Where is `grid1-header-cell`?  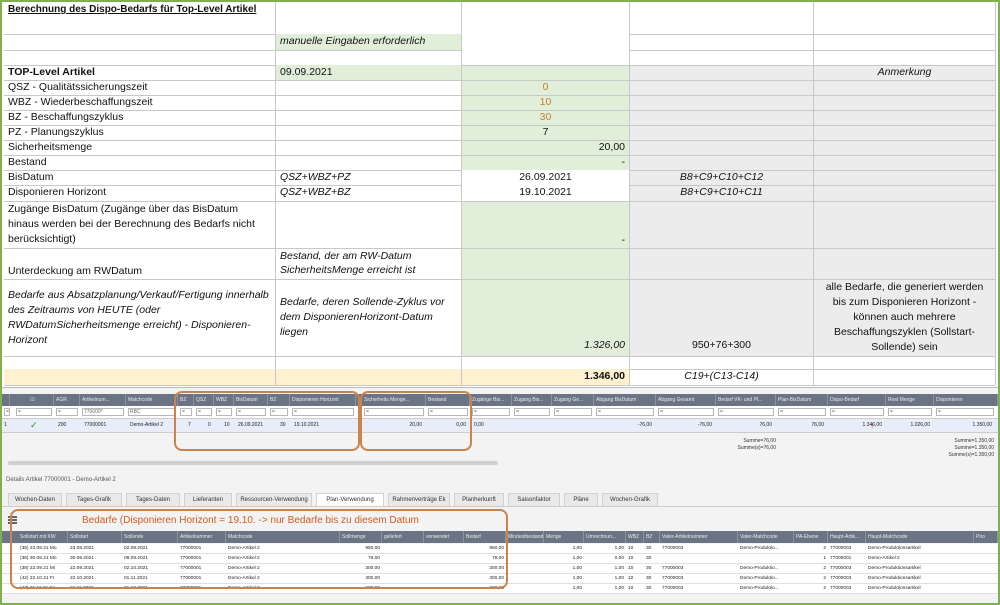
grid1-header-cell is located at coordinates (6, 400).